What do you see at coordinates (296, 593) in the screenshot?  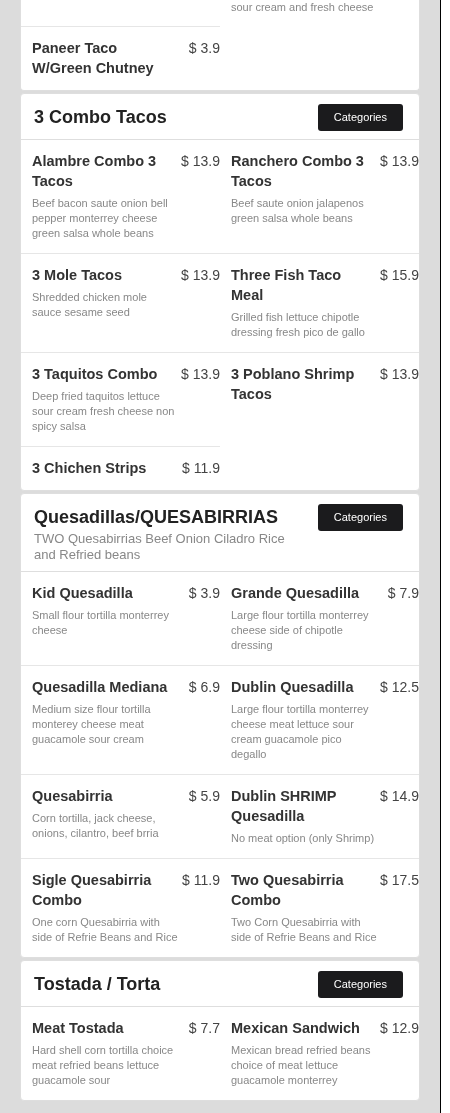 I see `item-name: Grande Quesadilla` at bounding box center [296, 593].